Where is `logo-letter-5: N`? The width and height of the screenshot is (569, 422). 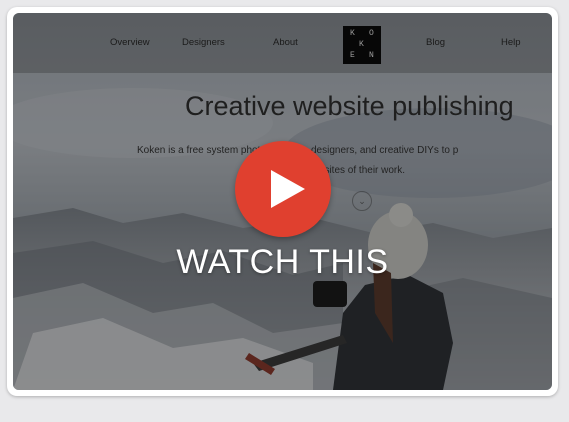 logo-letter-5: N is located at coordinates (371, 55).